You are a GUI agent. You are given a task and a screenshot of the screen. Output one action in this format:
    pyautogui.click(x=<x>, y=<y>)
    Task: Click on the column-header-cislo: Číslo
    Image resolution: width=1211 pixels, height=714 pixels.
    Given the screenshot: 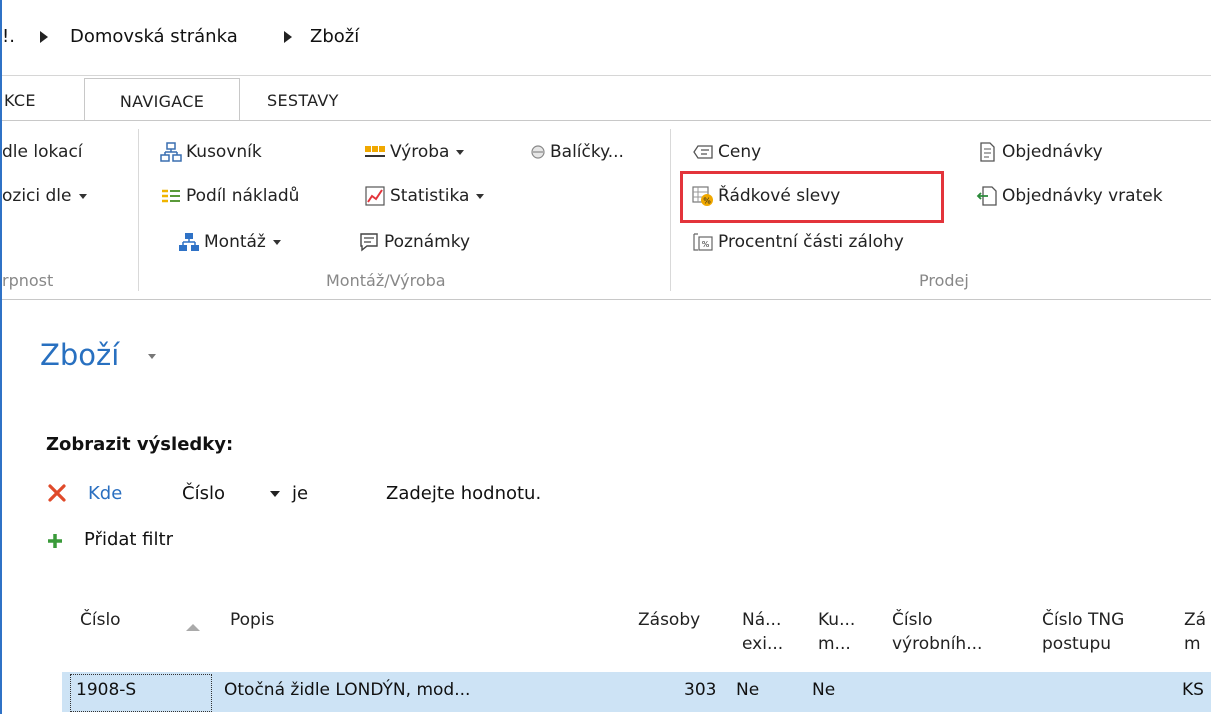 What is the action you would take?
    pyautogui.click(x=100, y=620)
    